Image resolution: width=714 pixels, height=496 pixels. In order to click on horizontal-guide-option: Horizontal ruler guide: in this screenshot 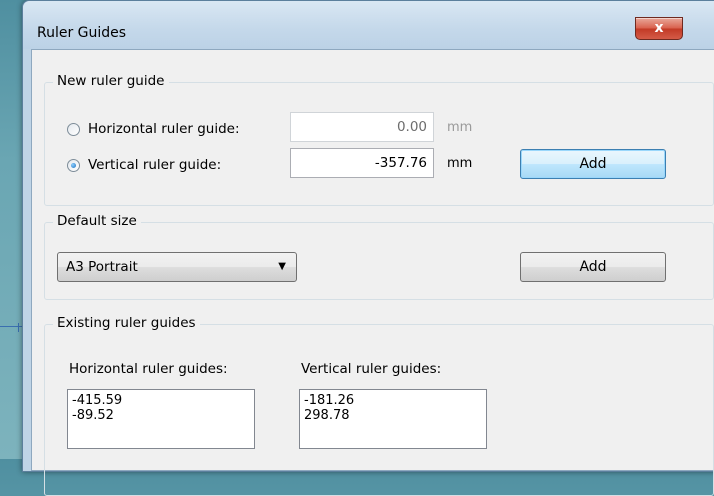, I will do `click(153, 129)`.